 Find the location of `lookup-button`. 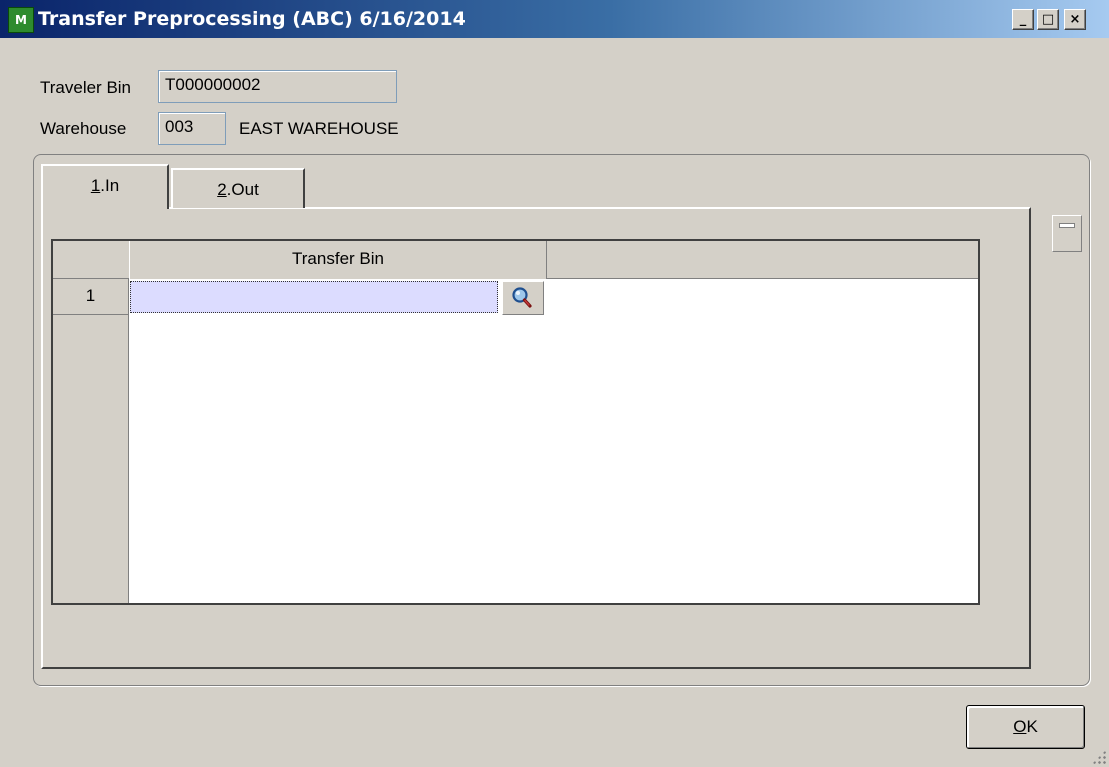

lookup-button is located at coordinates (523, 298).